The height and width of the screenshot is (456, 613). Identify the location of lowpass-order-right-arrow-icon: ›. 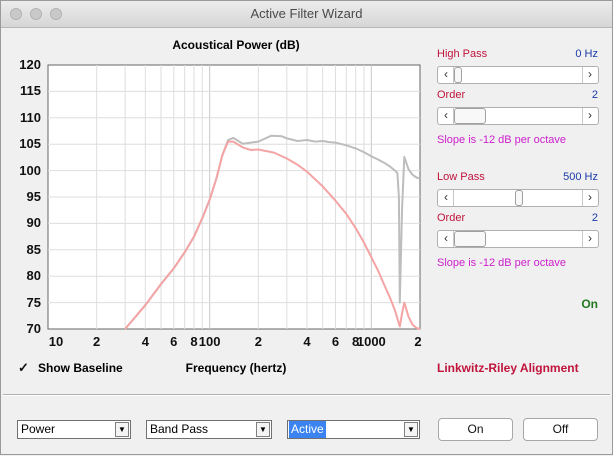
(589, 239).